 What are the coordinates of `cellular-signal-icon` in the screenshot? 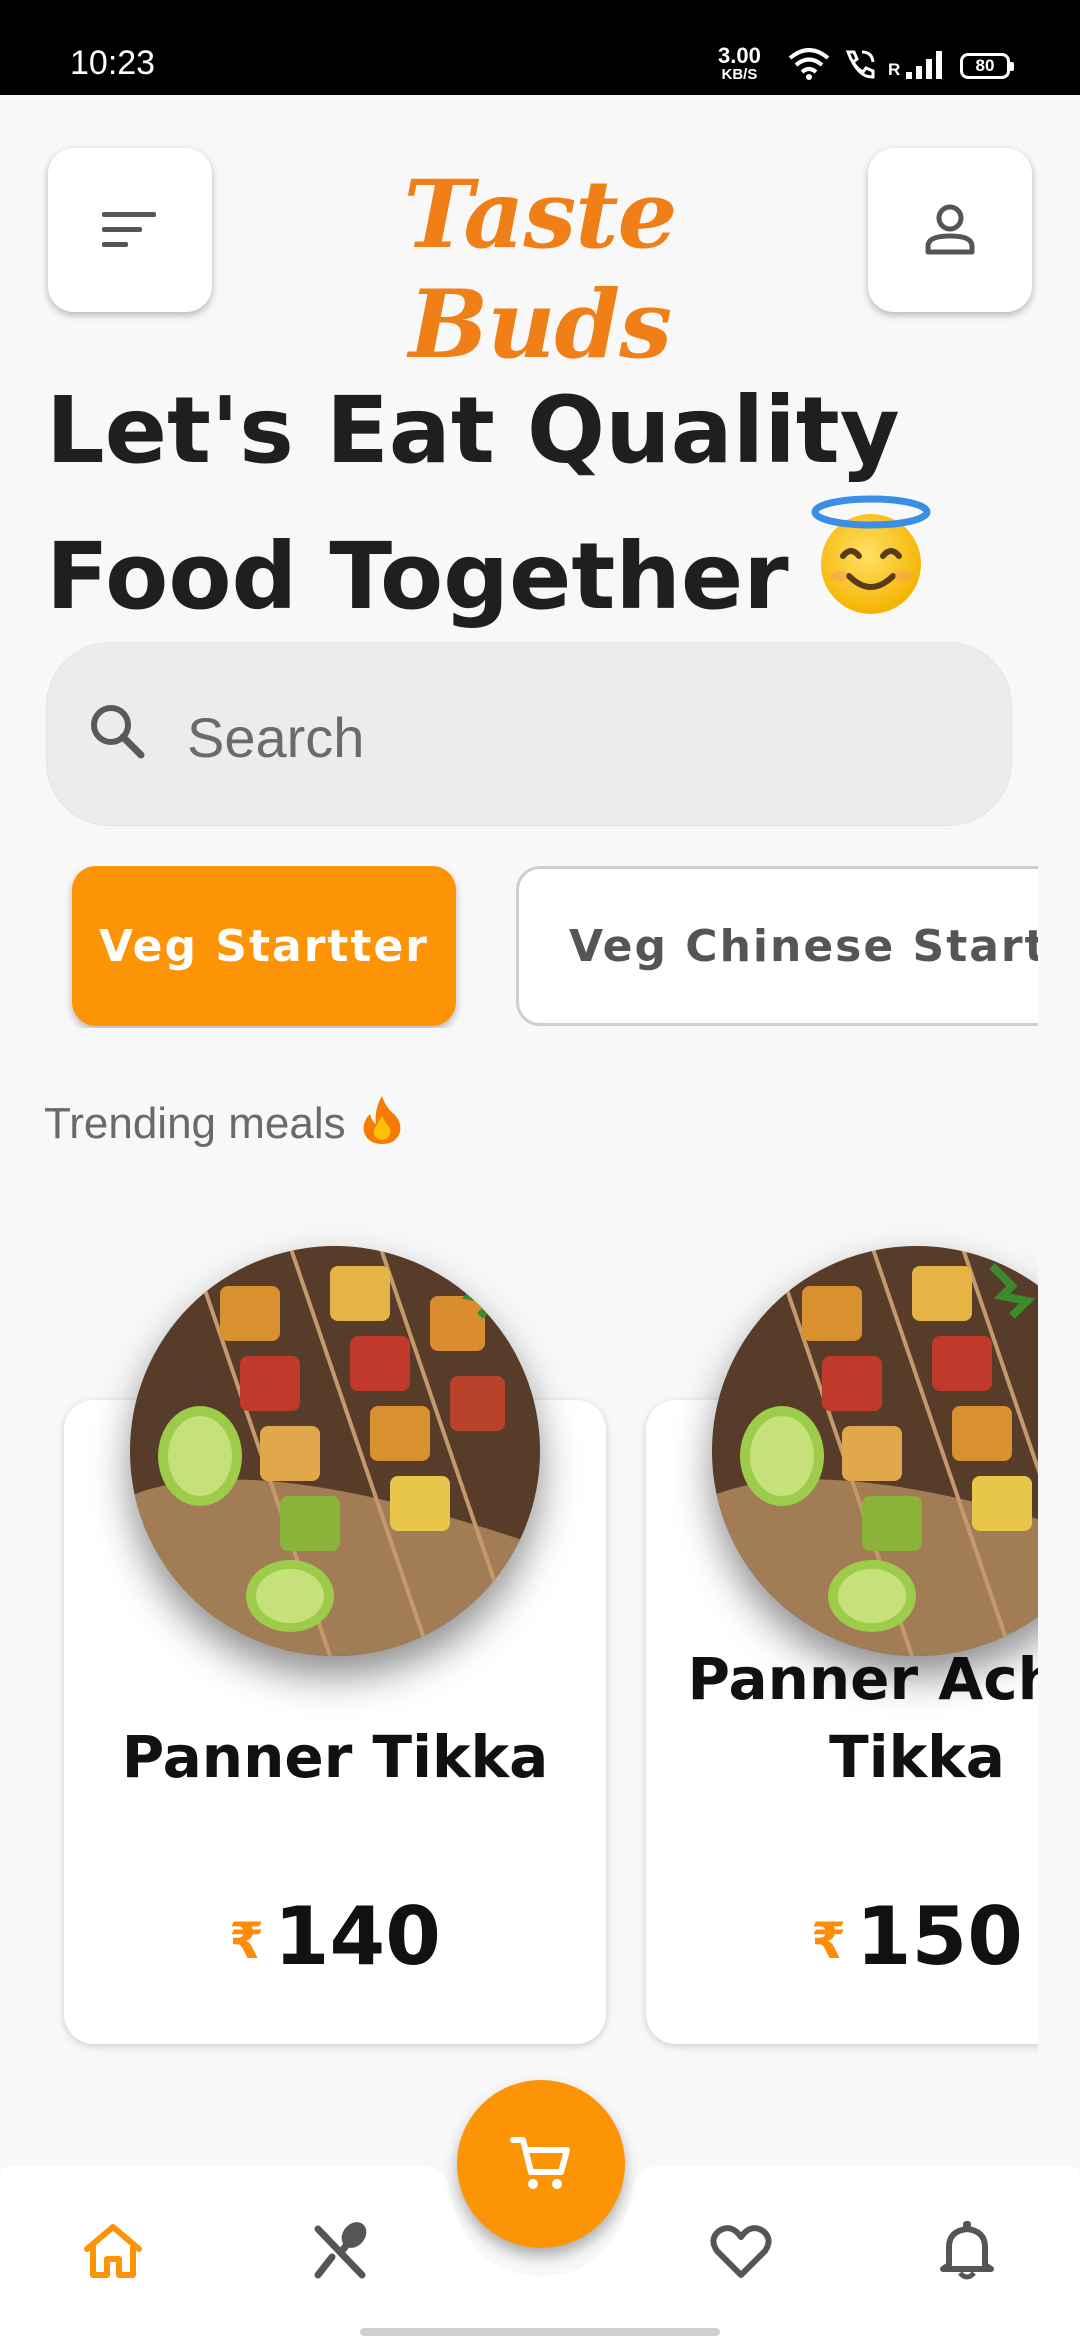 It's located at (924, 65).